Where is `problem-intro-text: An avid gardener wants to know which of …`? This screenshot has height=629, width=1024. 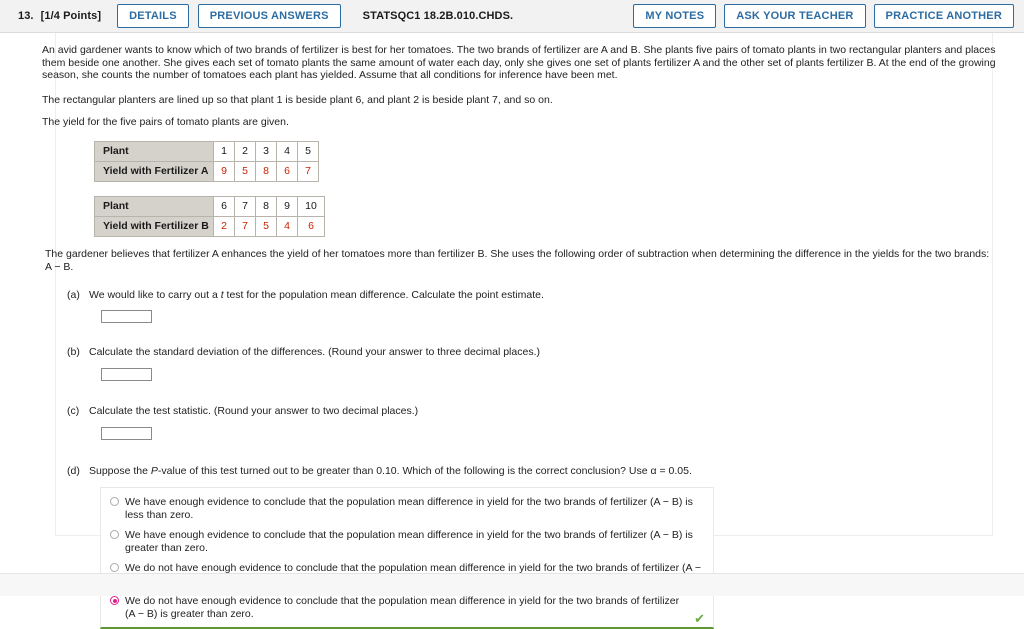
problem-intro-text: An avid gardener wants to know which of … is located at coordinates (519, 63).